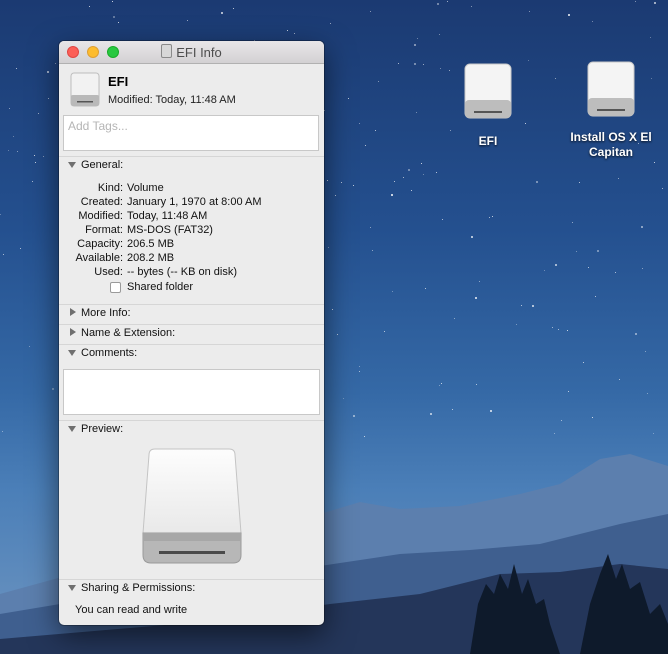 This screenshot has height=654, width=668. I want to click on general-header: General:, so click(191, 166).